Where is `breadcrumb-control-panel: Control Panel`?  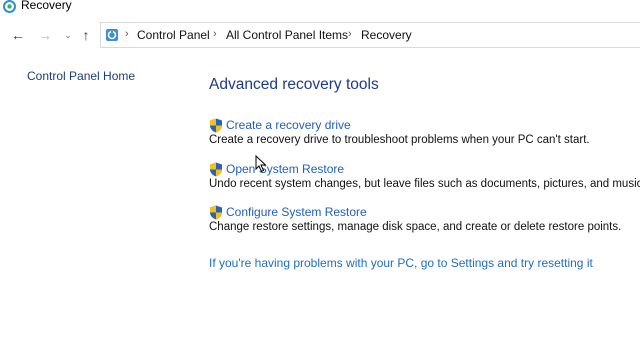 breadcrumb-control-panel: Control Panel is located at coordinates (173, 35).